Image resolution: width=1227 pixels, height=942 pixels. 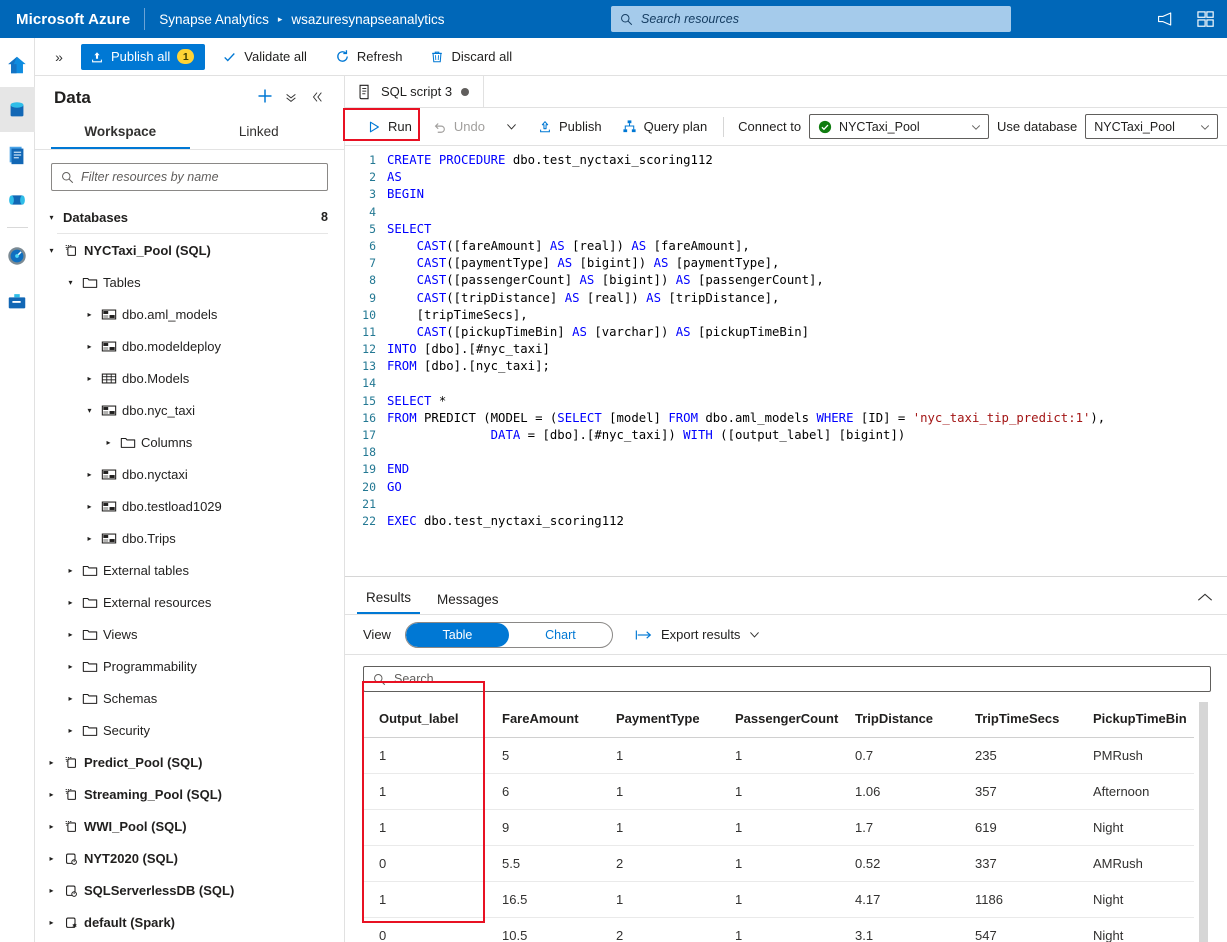 What do you see at coordinates (511, 127) in the screenshot?
I see `undo-dropdown-button` at bounding box center [511, 127].